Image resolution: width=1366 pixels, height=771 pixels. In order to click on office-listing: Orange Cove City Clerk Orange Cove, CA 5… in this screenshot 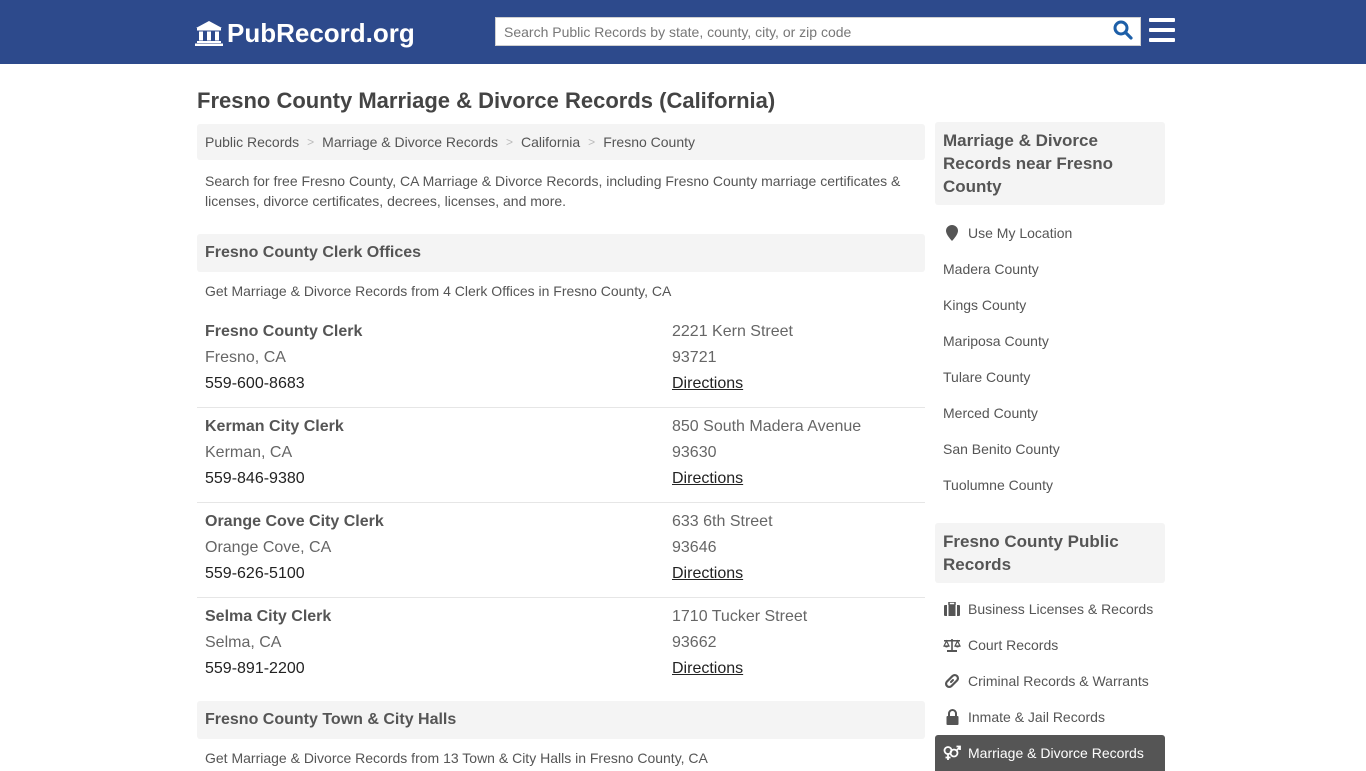, I will do `click(561, 550)`.